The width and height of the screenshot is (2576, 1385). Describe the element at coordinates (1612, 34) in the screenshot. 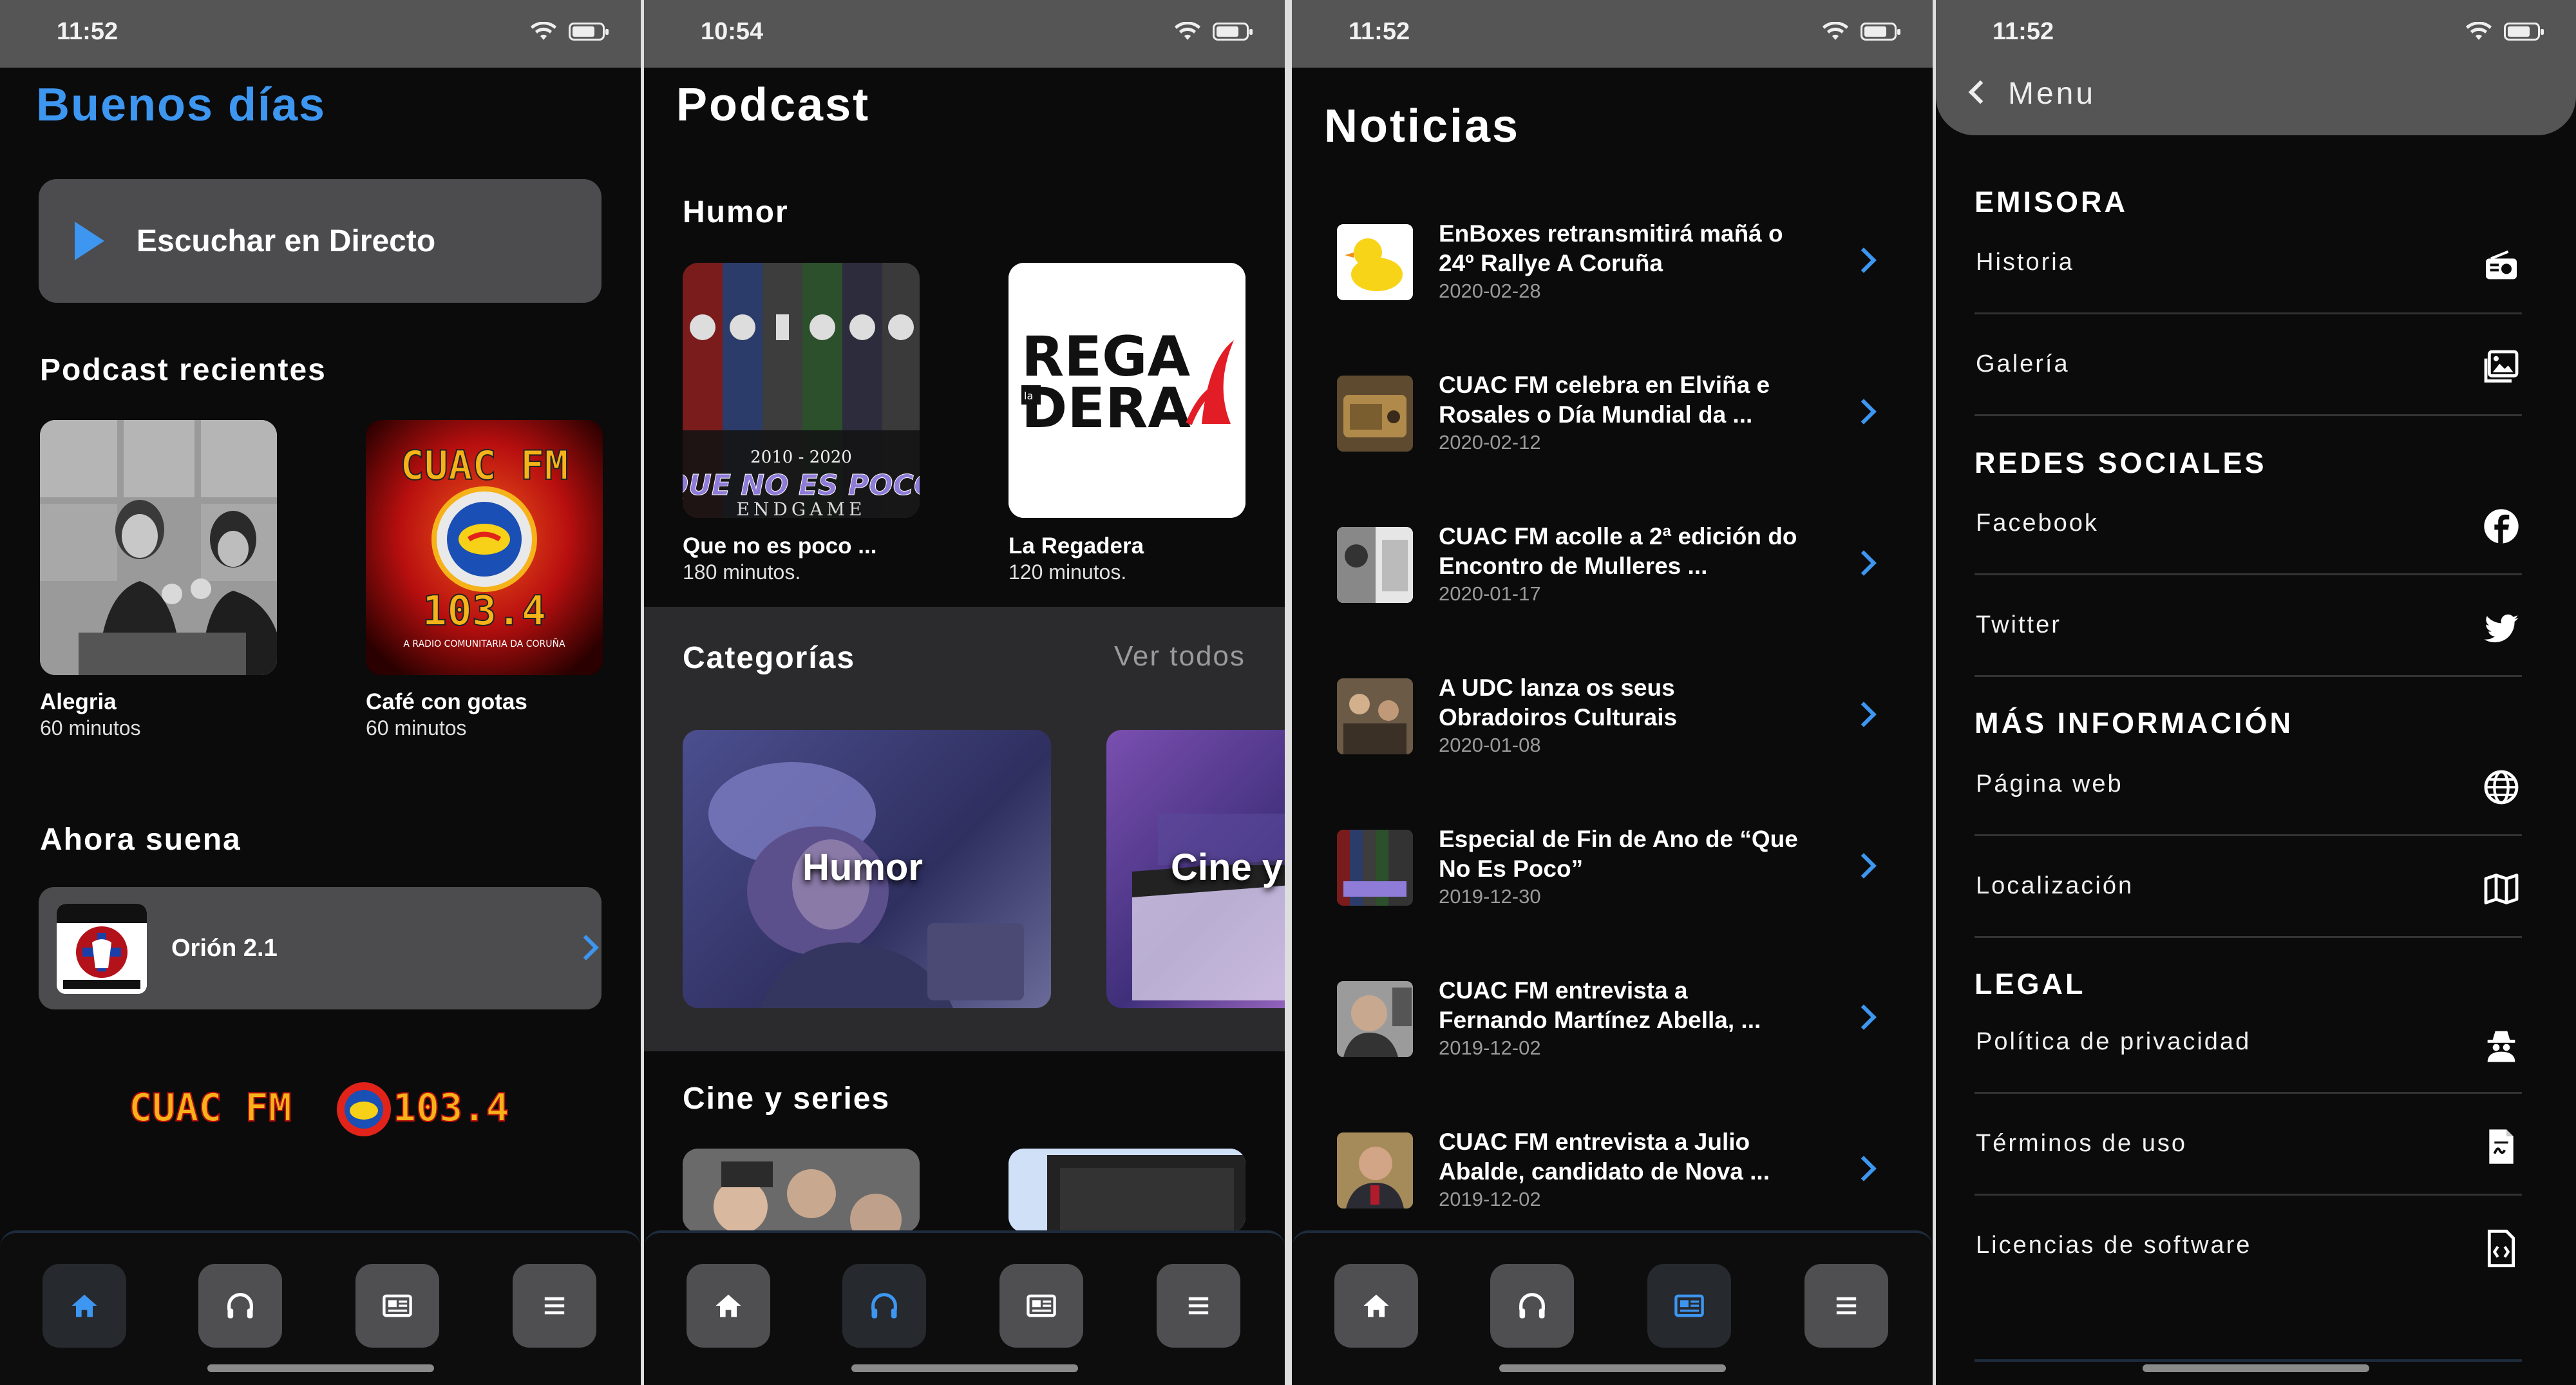

I see `status-bar: 11:52` at that location.